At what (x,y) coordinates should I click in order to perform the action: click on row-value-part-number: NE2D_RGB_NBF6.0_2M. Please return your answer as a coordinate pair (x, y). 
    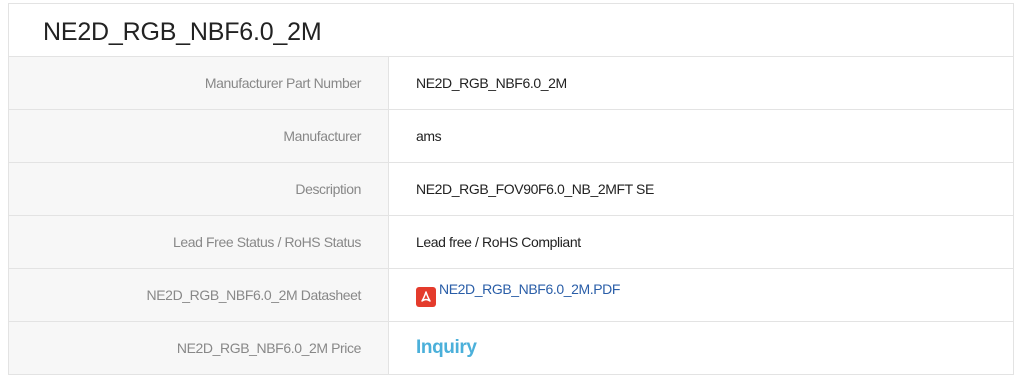
    Looking at the image, I should click on (700, 83).